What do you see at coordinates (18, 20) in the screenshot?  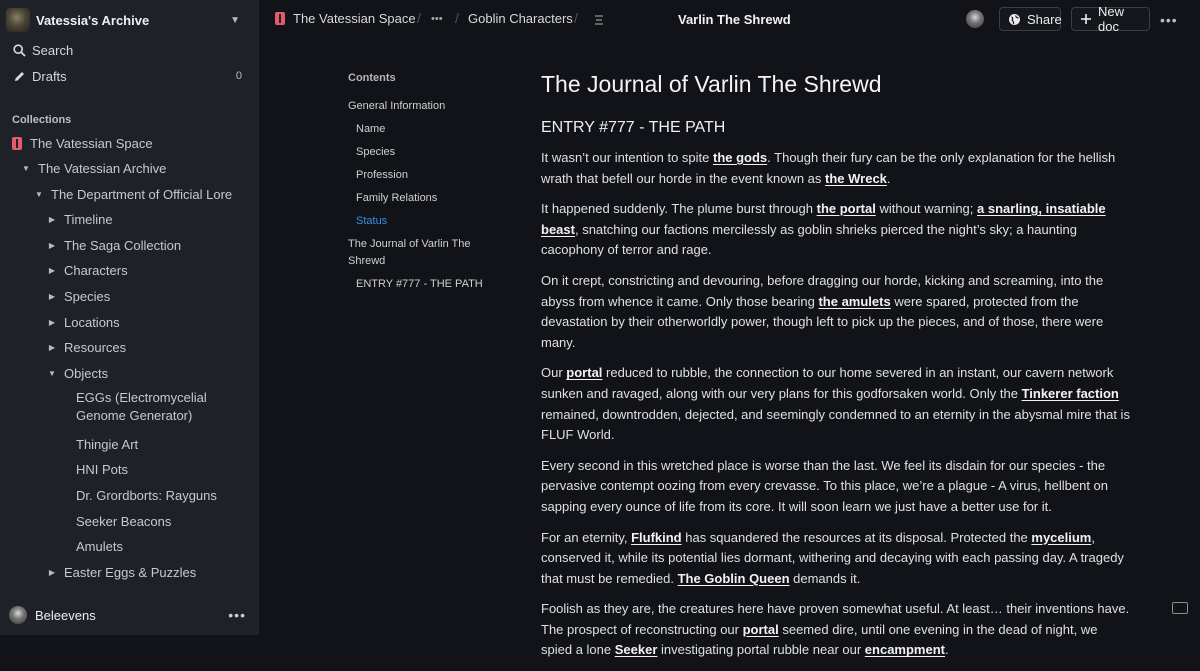 I see `workspace-avatar` at bounding box center [18, 20].